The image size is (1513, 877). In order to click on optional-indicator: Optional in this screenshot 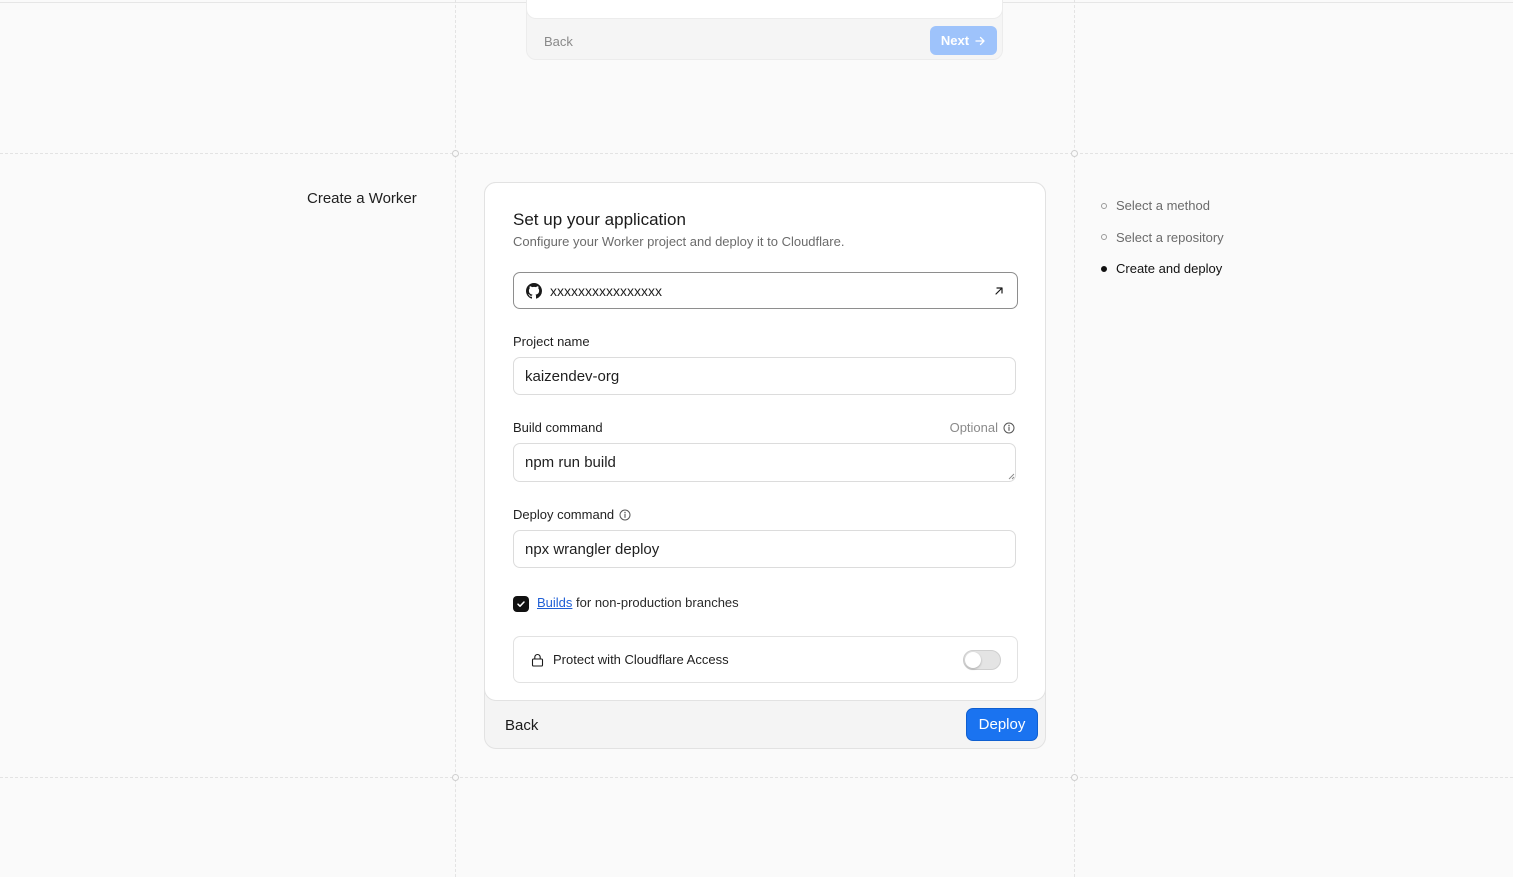, I will do `click(982, 427)`.